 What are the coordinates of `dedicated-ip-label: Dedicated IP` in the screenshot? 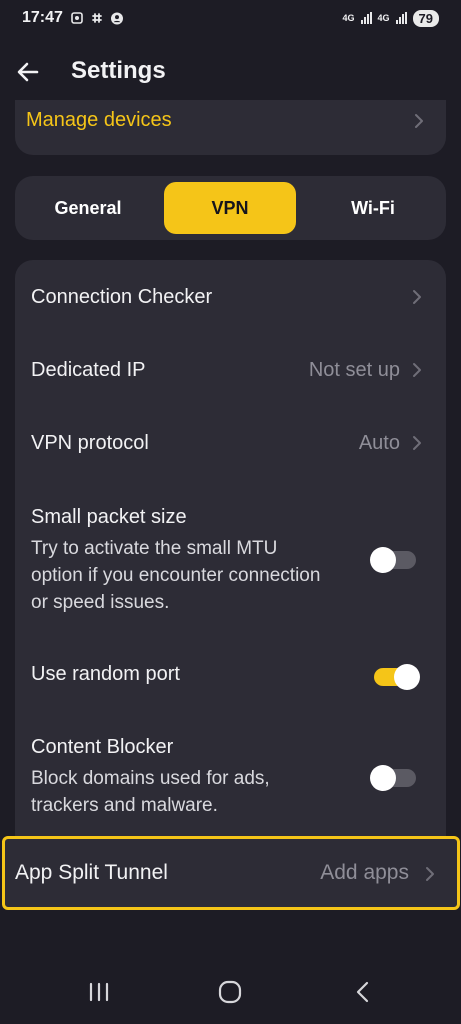 It's located at (88, 370).